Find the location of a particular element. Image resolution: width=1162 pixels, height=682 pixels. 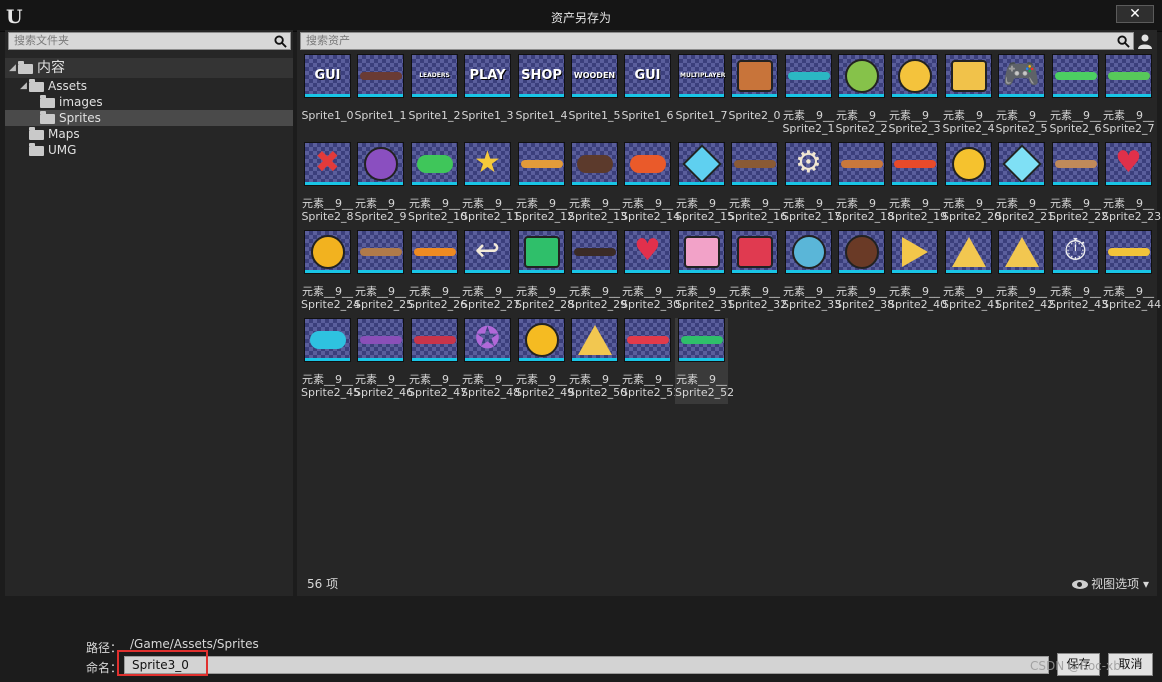

asset-tile: 元素__9__ Sprite2_52 is located at coordinates (704, 361).